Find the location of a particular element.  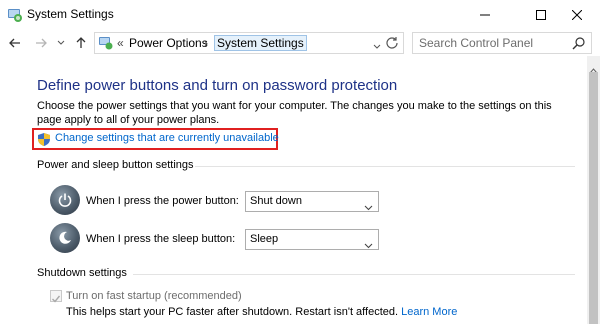

recent-locations-button is located at coordinates (61, 43).